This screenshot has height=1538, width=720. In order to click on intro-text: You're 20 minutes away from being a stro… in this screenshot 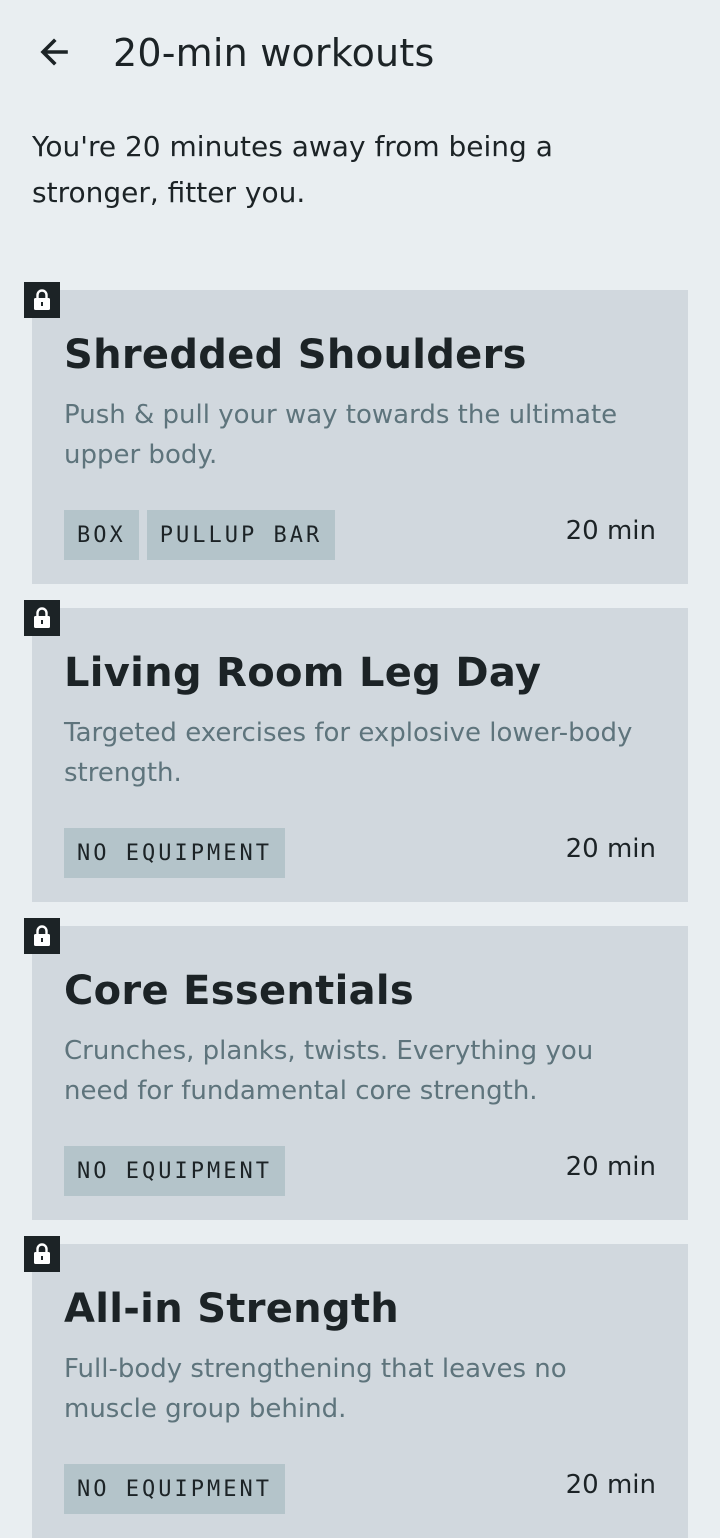, I will do `click(292, 169)`.